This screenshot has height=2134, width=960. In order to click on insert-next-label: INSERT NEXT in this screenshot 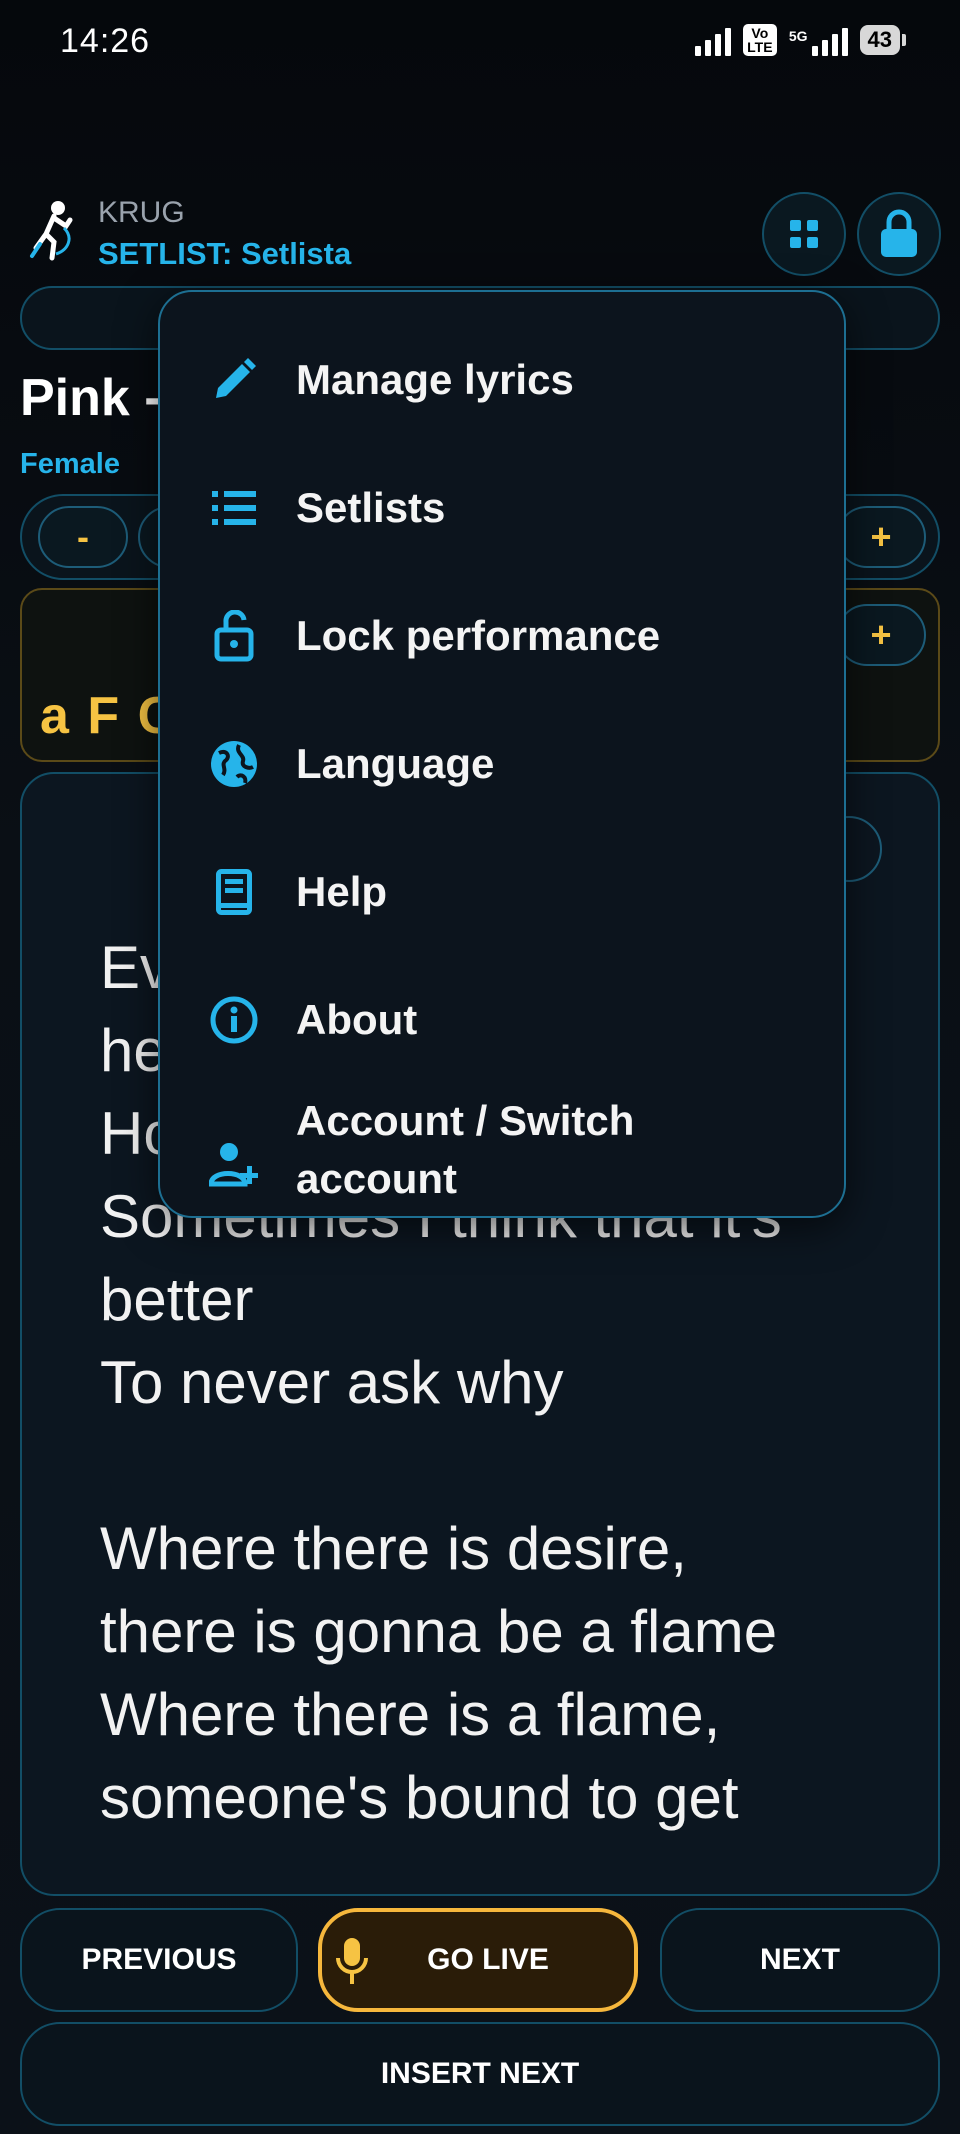, I will do `click(480, 2073)`.